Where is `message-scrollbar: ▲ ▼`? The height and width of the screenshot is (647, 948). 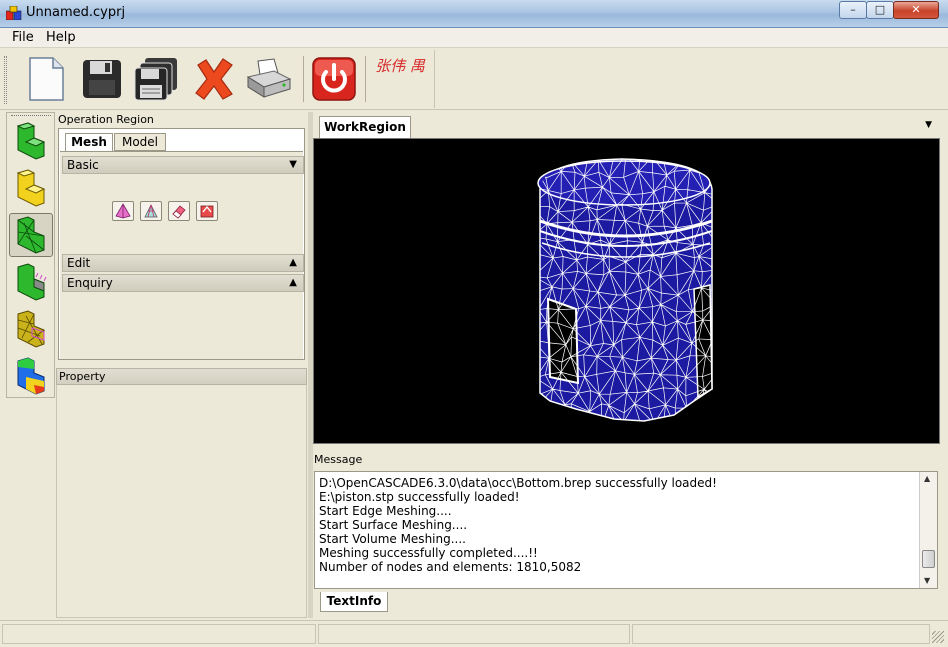
message-scrollbar: ▲ ▼ is located at coordinates (928, 530).